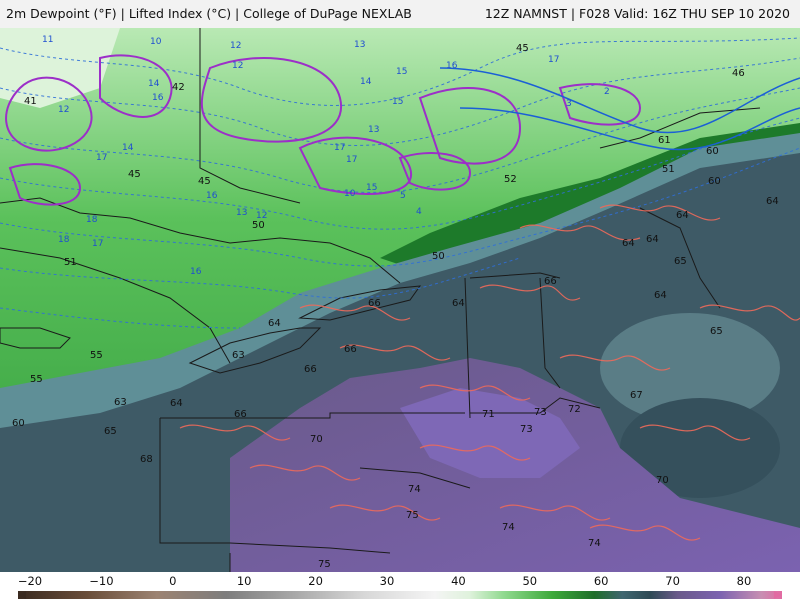 This screenshot has width=800, height=600. I want to click on colorbar-tick-label: 80, so click(744, 581).